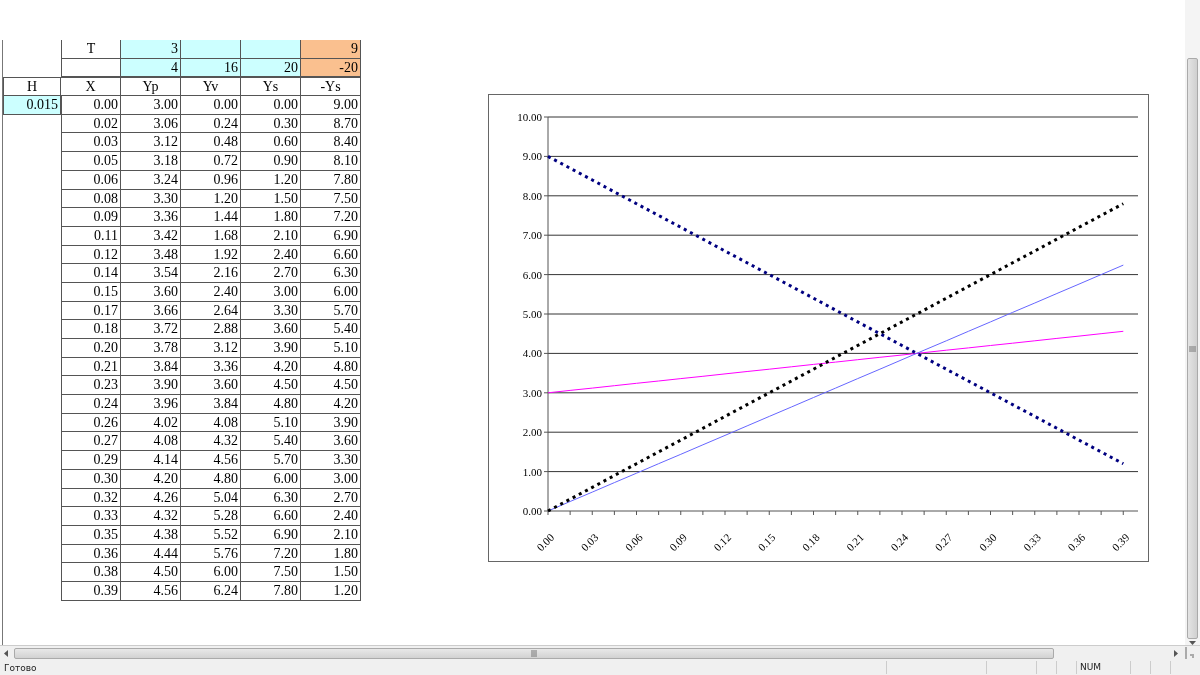  I want to click on axis-label: 0.39, so click(1120, 542).